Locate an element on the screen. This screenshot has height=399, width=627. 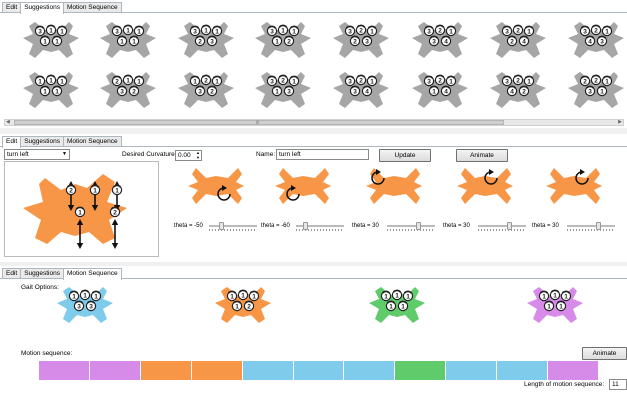
tab-edit: Edit is located at coordinates (12, 142).